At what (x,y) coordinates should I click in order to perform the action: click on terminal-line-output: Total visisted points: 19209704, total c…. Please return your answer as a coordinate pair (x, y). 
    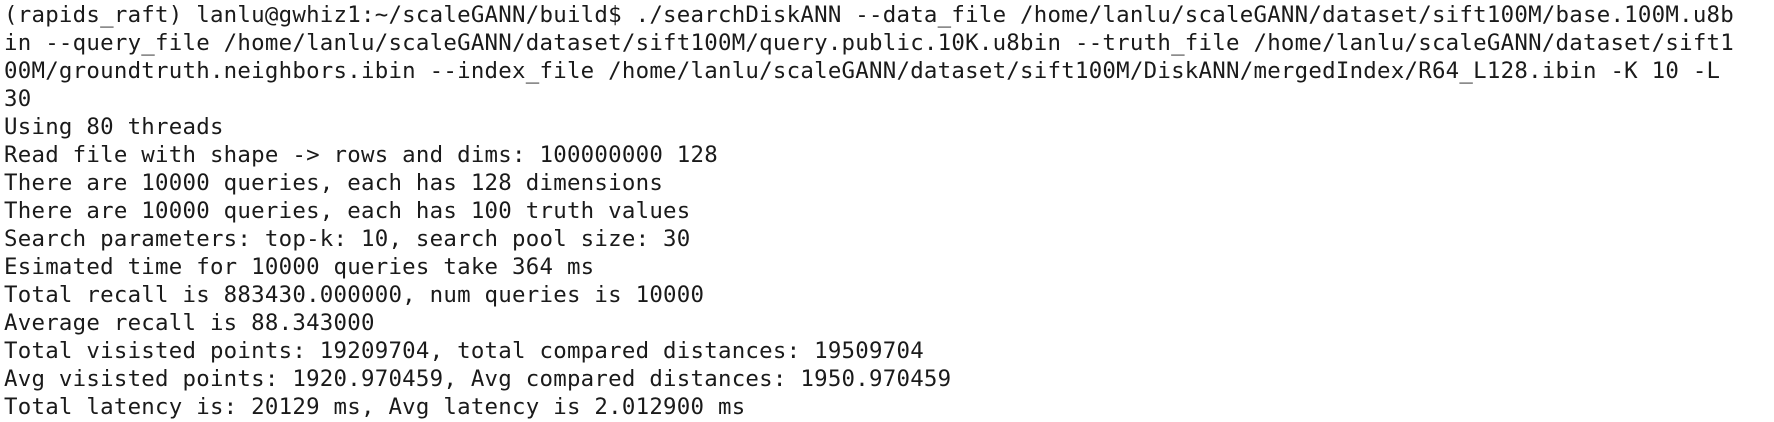
    Looking at the image, I should click on (464, 351).